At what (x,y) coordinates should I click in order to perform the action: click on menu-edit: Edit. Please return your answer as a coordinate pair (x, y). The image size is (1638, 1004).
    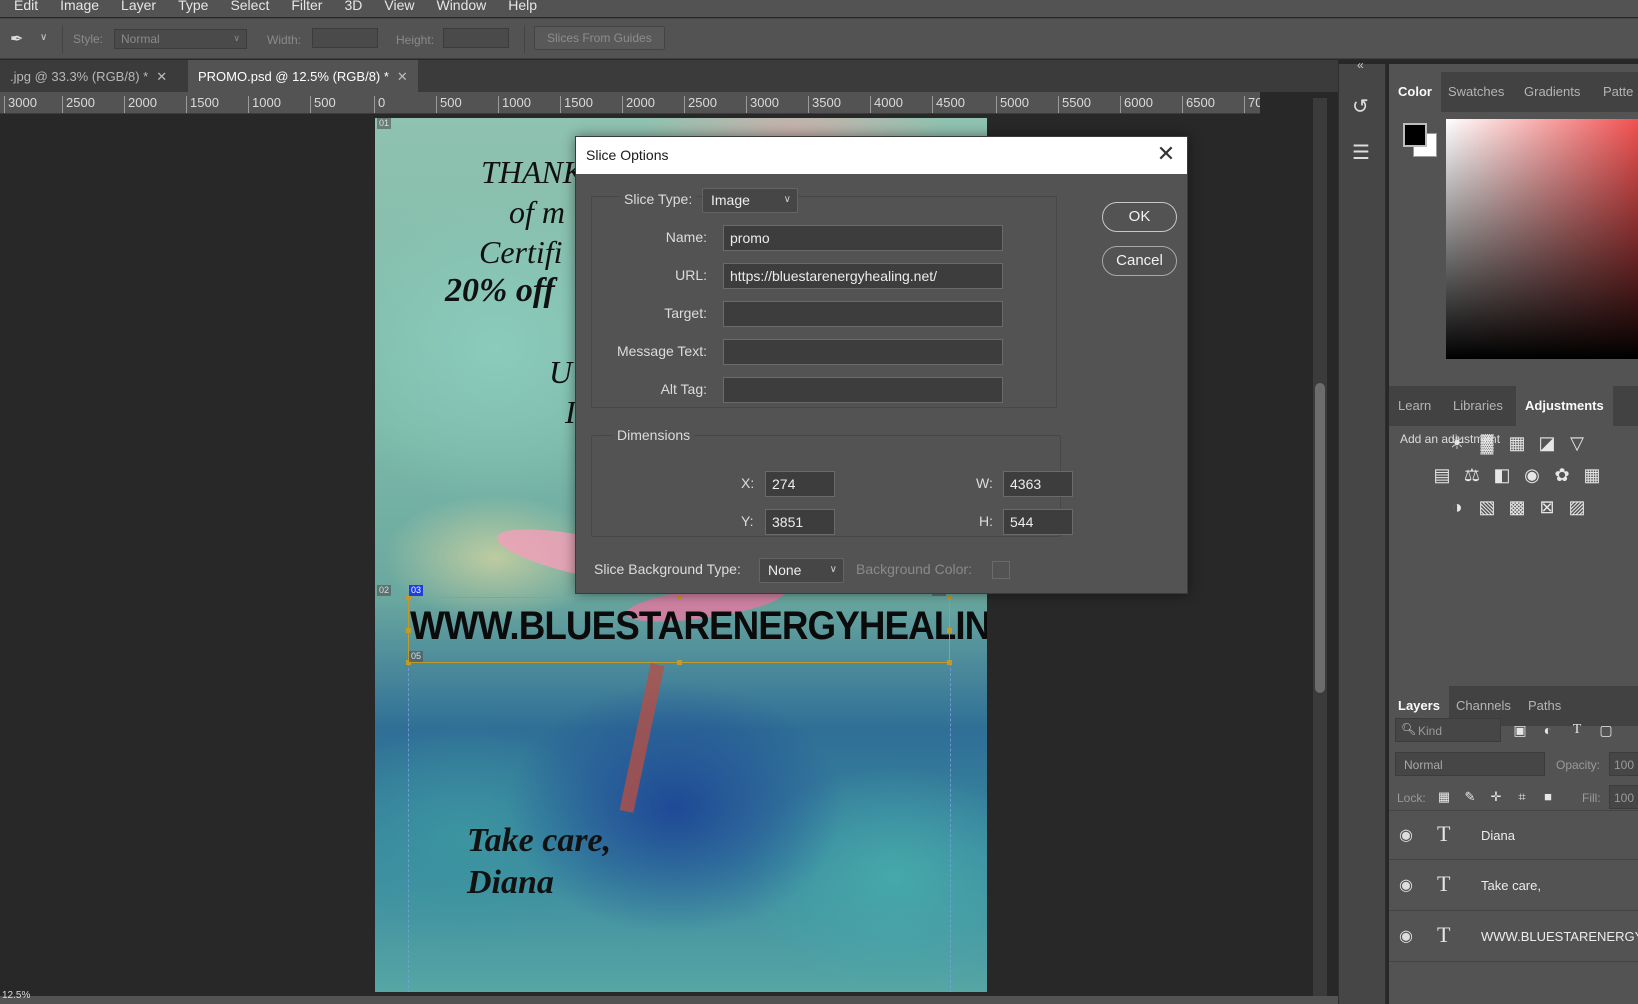
    Looking at the image, I should click on (26, 6).